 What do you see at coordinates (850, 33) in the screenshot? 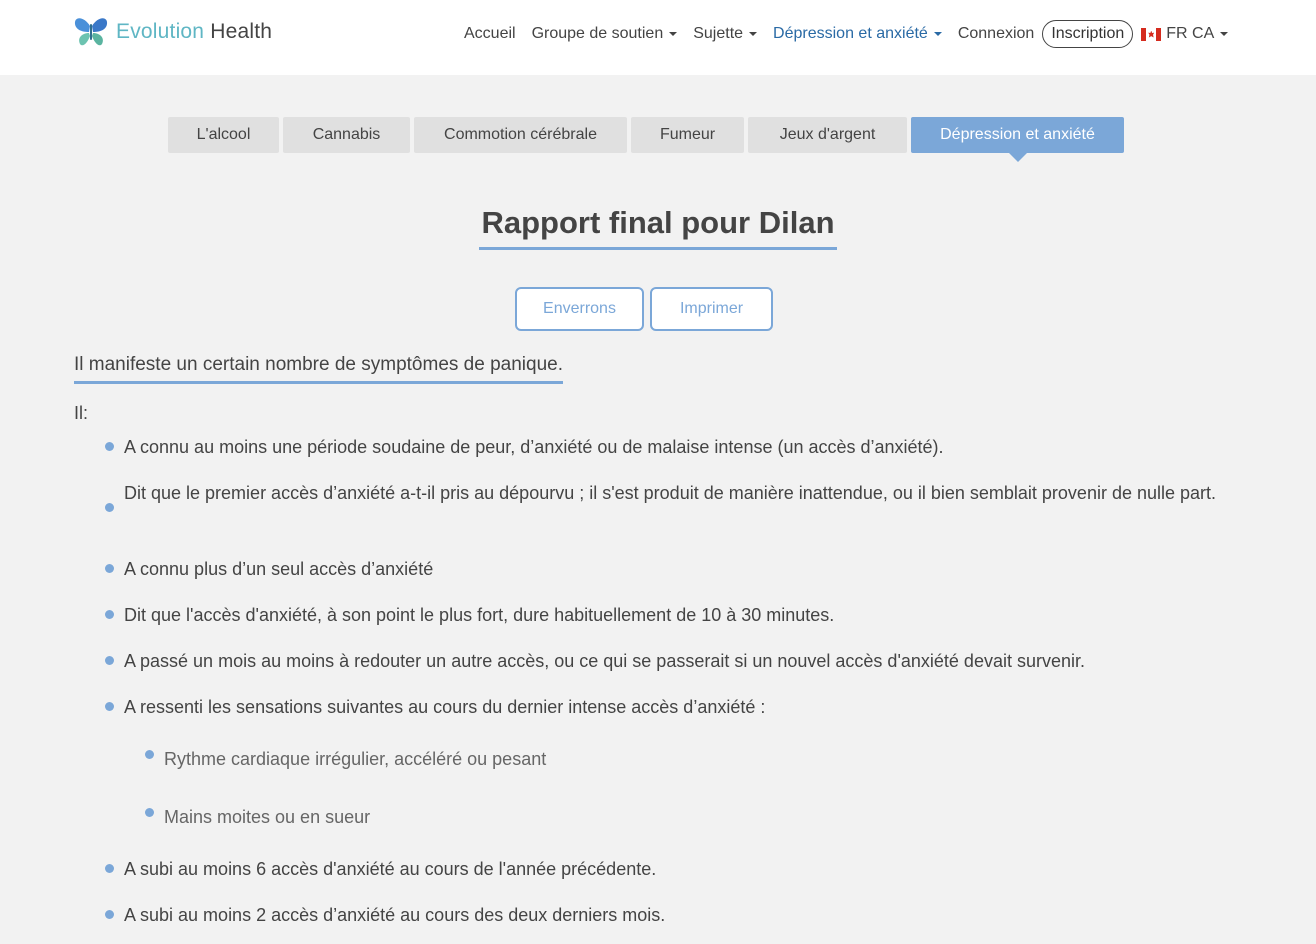
I see `nav-depression-label: Dépression et anxiété` at bounding box center [850, 33].